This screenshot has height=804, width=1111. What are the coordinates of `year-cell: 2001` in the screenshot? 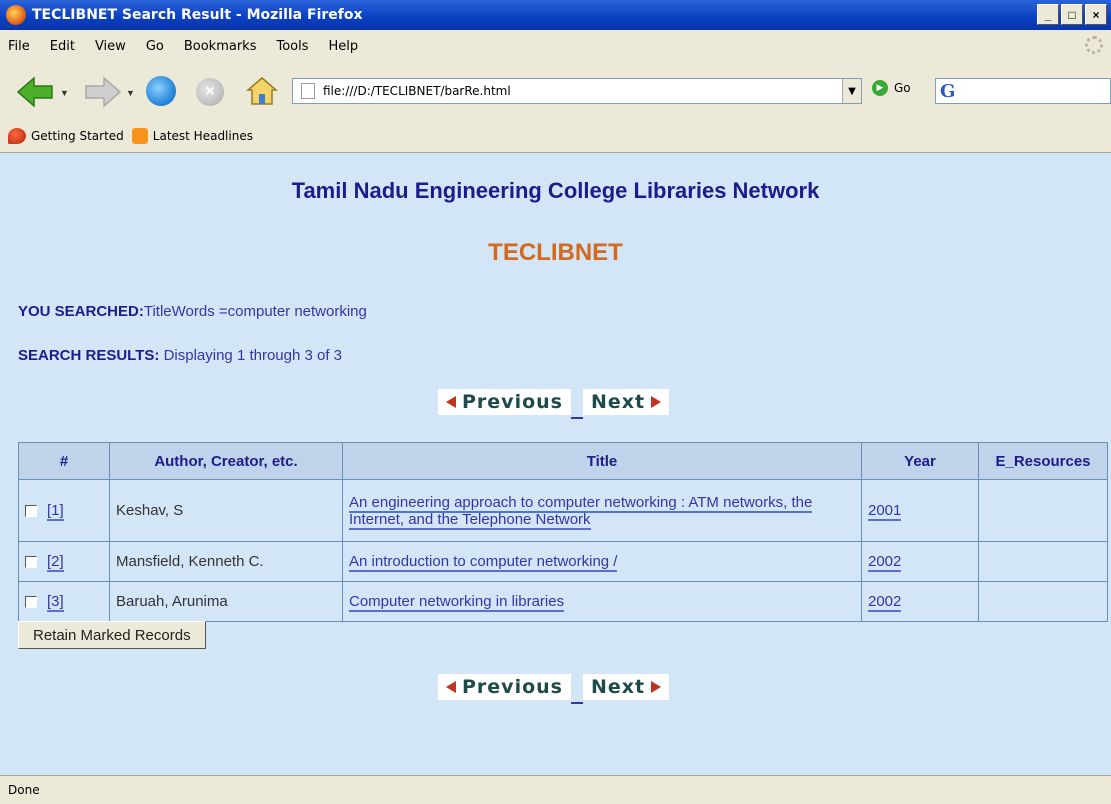 It's located at (920, 510).